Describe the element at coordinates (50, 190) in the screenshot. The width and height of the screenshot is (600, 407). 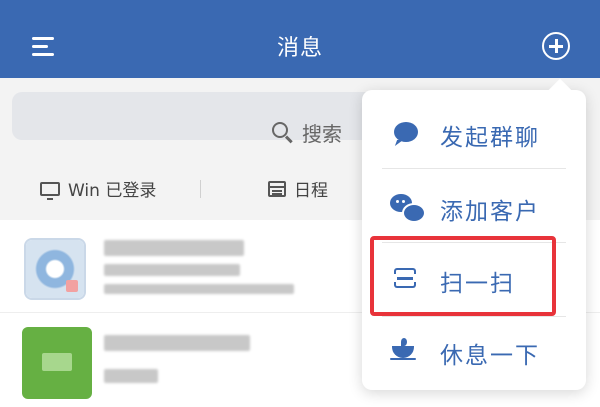
I see `monitor-icon` at that location.